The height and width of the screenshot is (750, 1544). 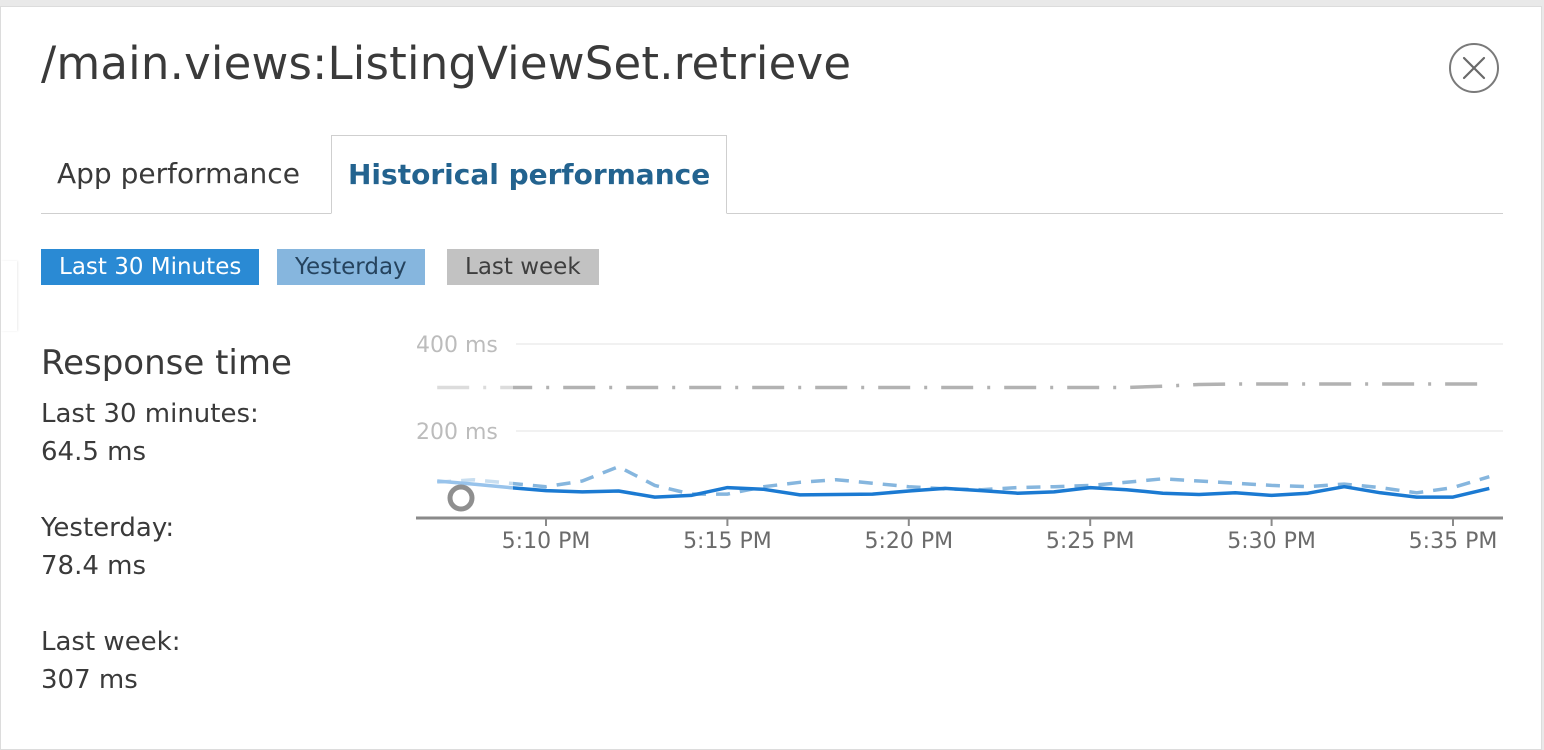 I want to click on x-tick-label: 5:35 PM, so click(x=1453, y=541).